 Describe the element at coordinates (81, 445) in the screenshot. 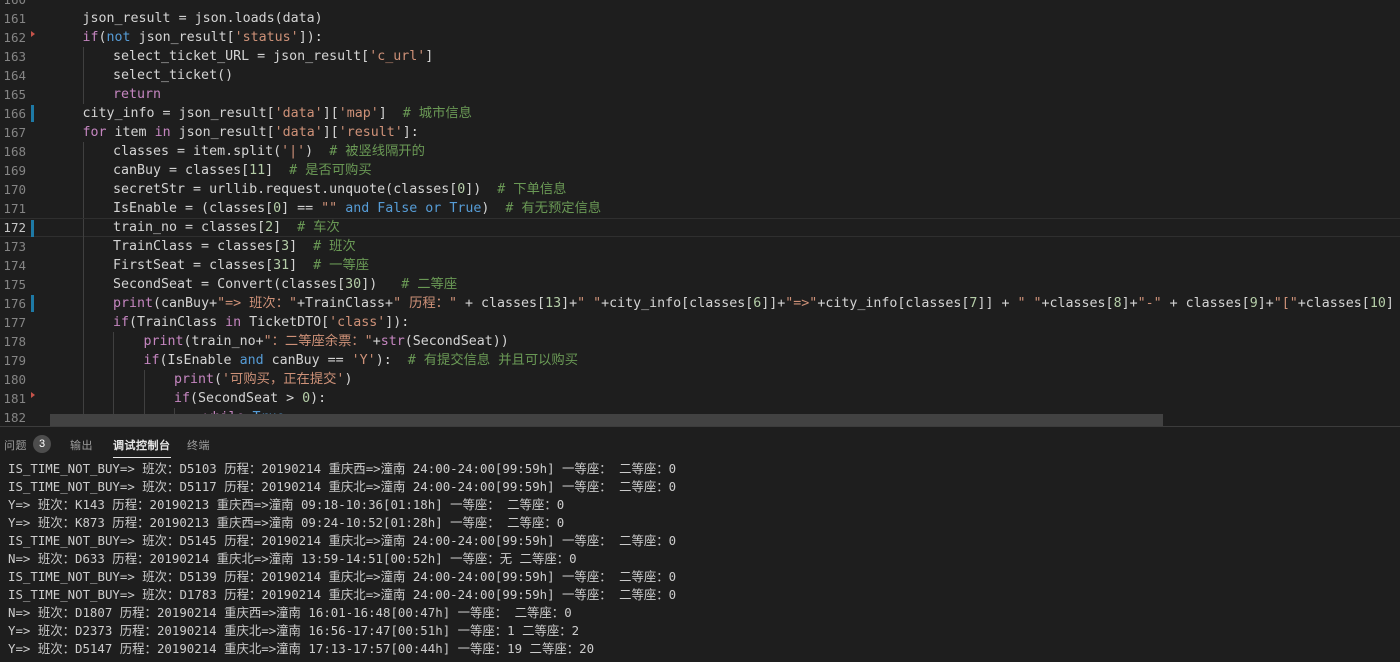

I see `tab-output: 输出` at that location.